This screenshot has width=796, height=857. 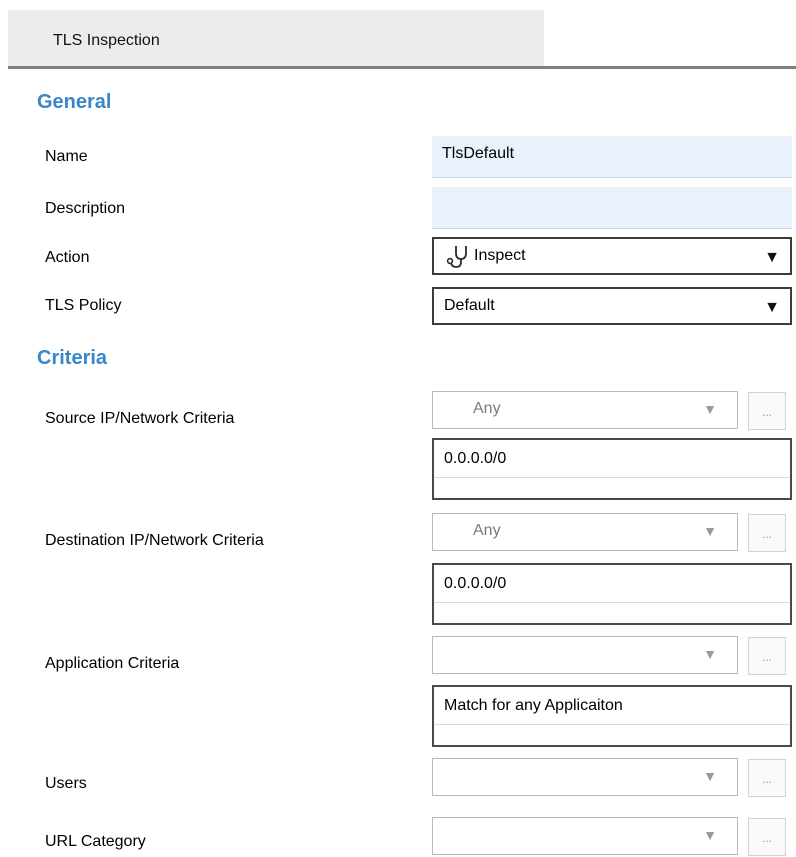 What do you see at coordinates (585, 532) in the screenshot?
I see `destination-criteria-combo: Any ▼` at bounding box center [585, 532].